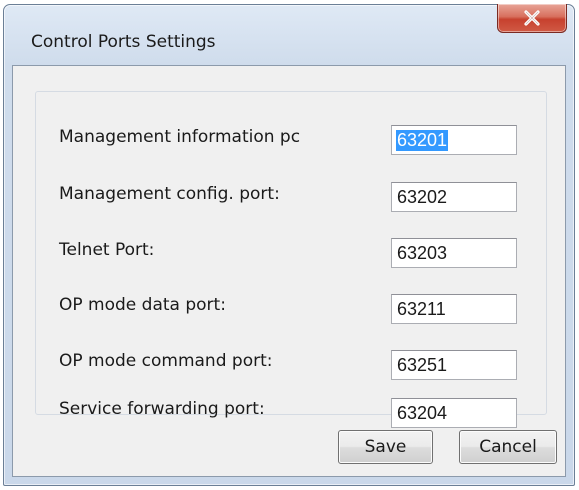  I want to click on management-config-port-label: Management config. port:, so click(169, 194).